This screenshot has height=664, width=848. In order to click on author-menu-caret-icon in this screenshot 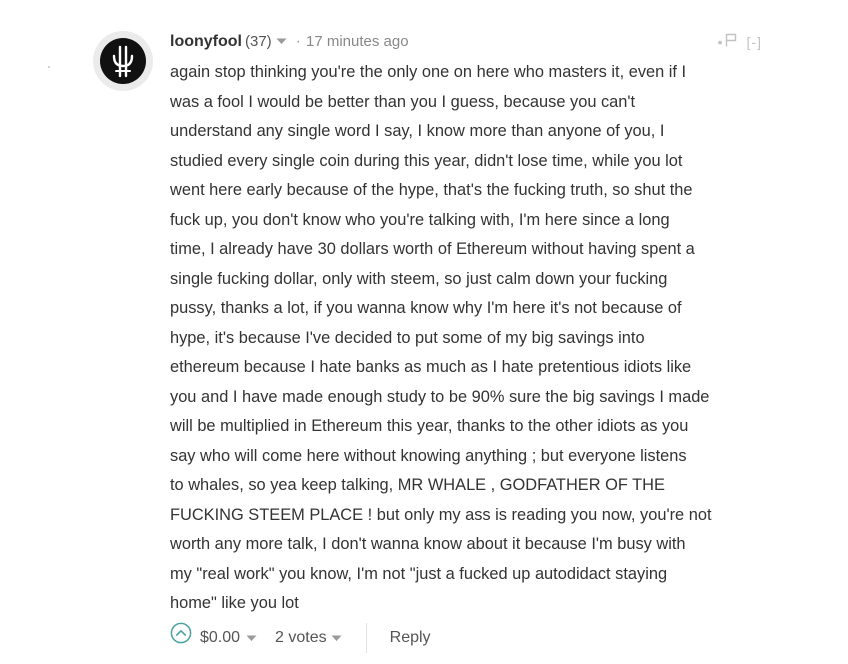, I will do `click(281, 41)`.